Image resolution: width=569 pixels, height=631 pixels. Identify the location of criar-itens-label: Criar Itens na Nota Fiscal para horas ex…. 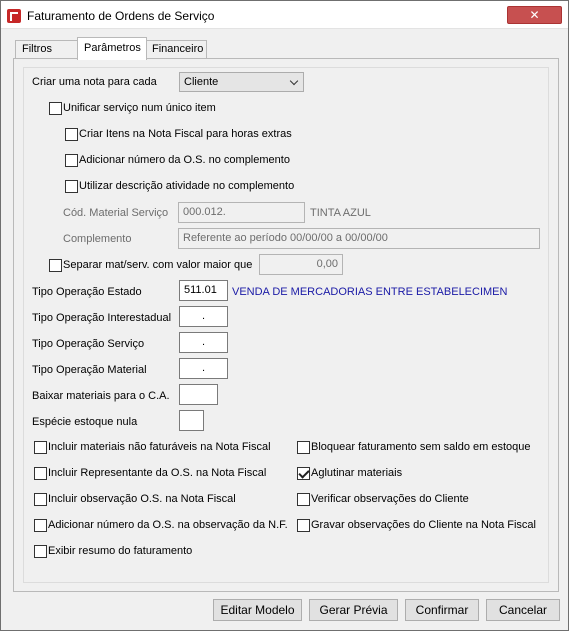
(185, 134).